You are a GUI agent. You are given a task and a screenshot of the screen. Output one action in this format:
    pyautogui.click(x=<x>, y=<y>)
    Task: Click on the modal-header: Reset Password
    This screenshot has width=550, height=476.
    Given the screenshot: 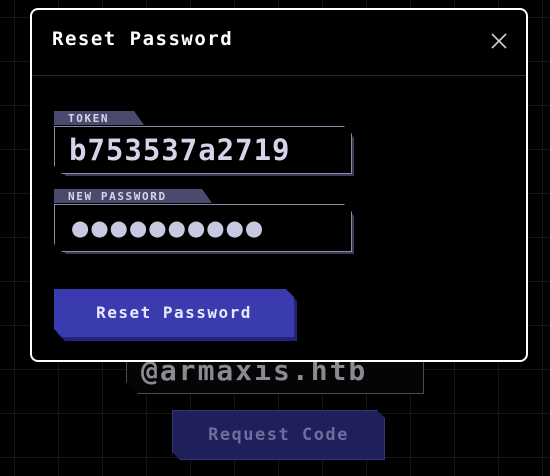 What is the action you would take?
    pyautogui.click(x=279, y=43)
    